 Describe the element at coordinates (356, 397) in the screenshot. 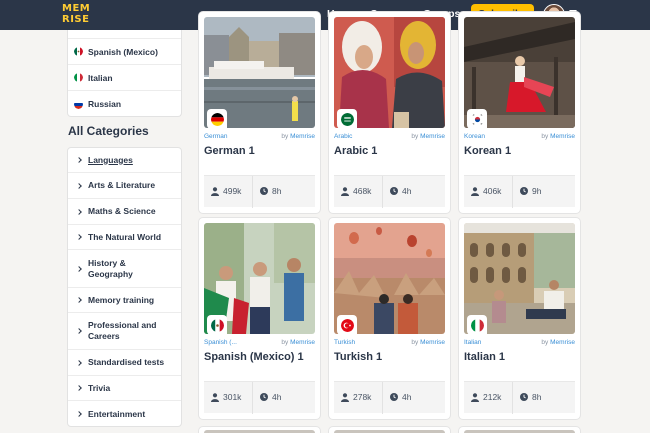

I see `learners-count: 278k` at that location.